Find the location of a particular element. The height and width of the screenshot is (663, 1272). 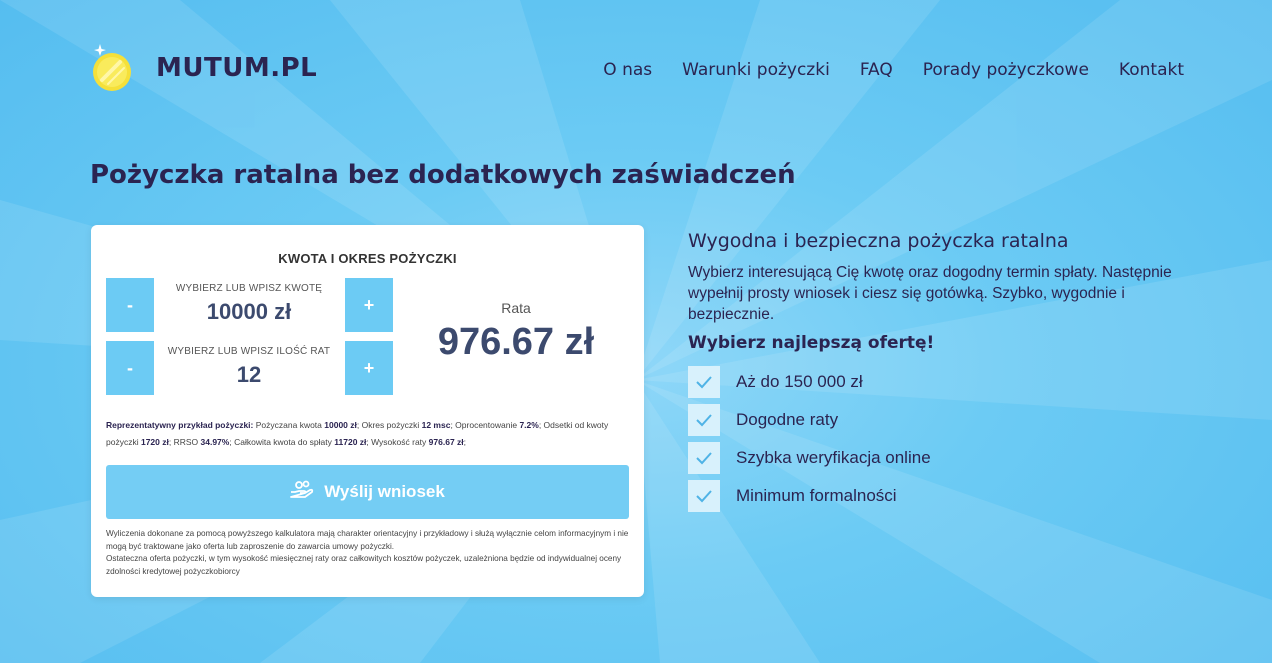

example-value: 1720 zł is located at coordinates (154, 442).